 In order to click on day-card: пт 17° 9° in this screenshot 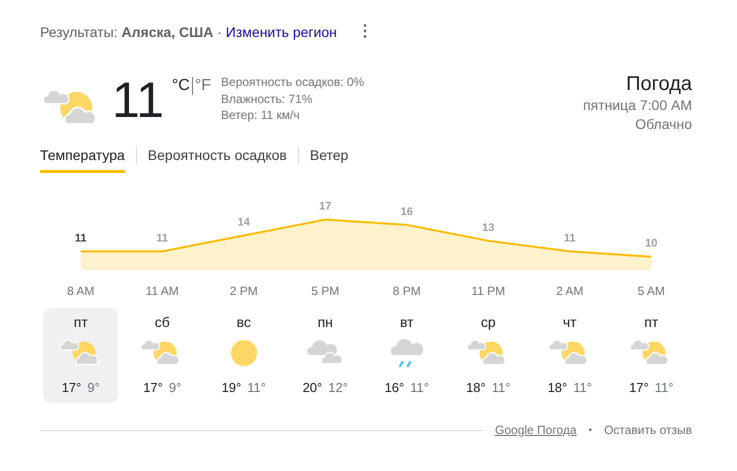, I will do `click(80, 355)`.